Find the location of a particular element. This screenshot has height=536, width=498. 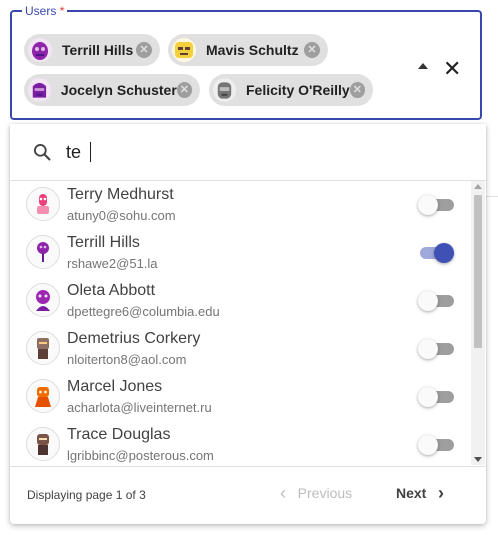

close-icon: ✕ is located at coordinates (452, 69).